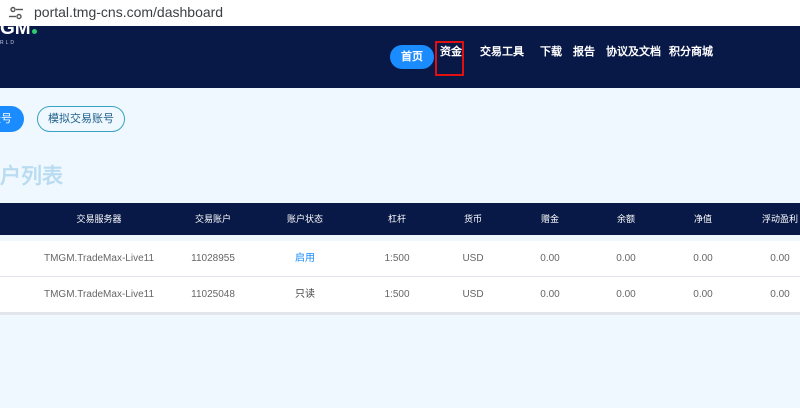 This screenshot has width=800, height=408. I want to click on live-account-button: 账号, so click(12, 119).